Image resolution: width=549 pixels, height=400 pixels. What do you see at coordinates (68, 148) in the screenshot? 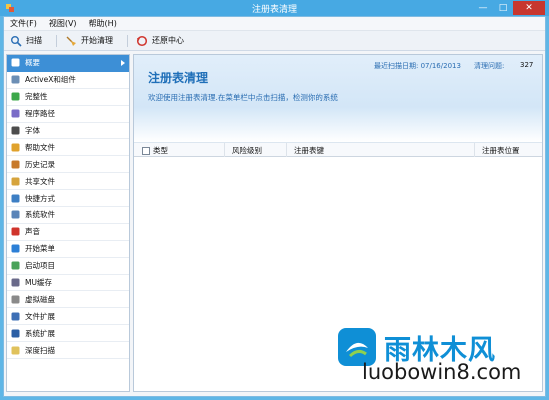
I see `sidebar-item: 帮助文件` at bounding box center [68, 148].